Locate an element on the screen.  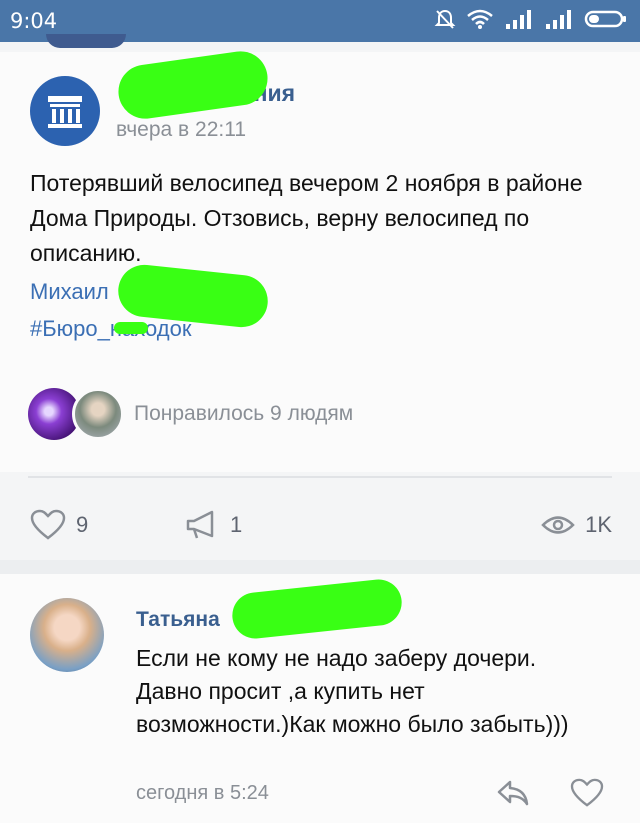
battery-icon is located at coordinates (605, 19).